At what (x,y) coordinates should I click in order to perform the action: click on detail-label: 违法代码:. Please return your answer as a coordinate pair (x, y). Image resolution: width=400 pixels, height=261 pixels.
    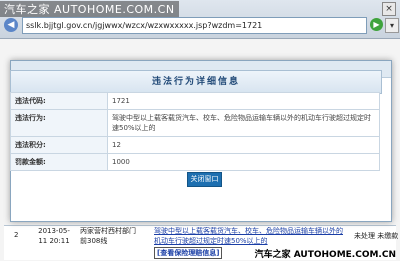
    Looking at the image, I should click on (59, 101).